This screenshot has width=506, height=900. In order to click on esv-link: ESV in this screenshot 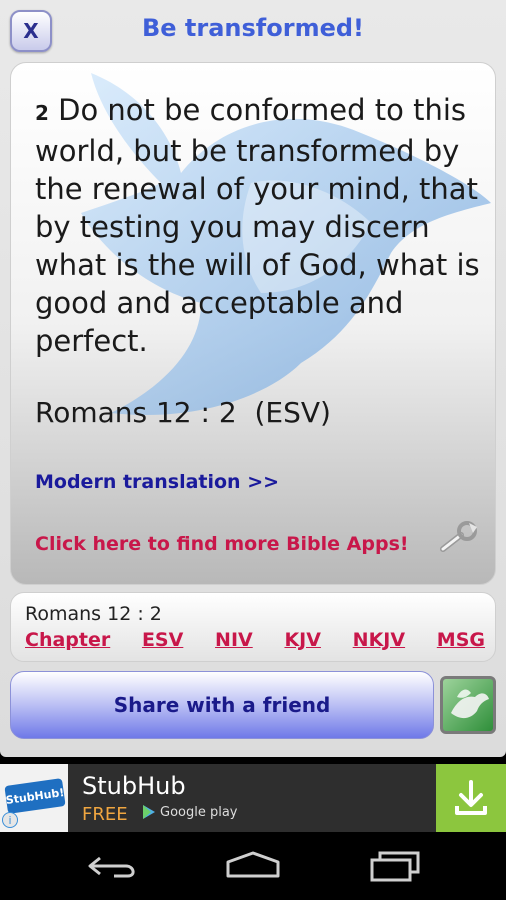, I will do `click(162, 640)`.